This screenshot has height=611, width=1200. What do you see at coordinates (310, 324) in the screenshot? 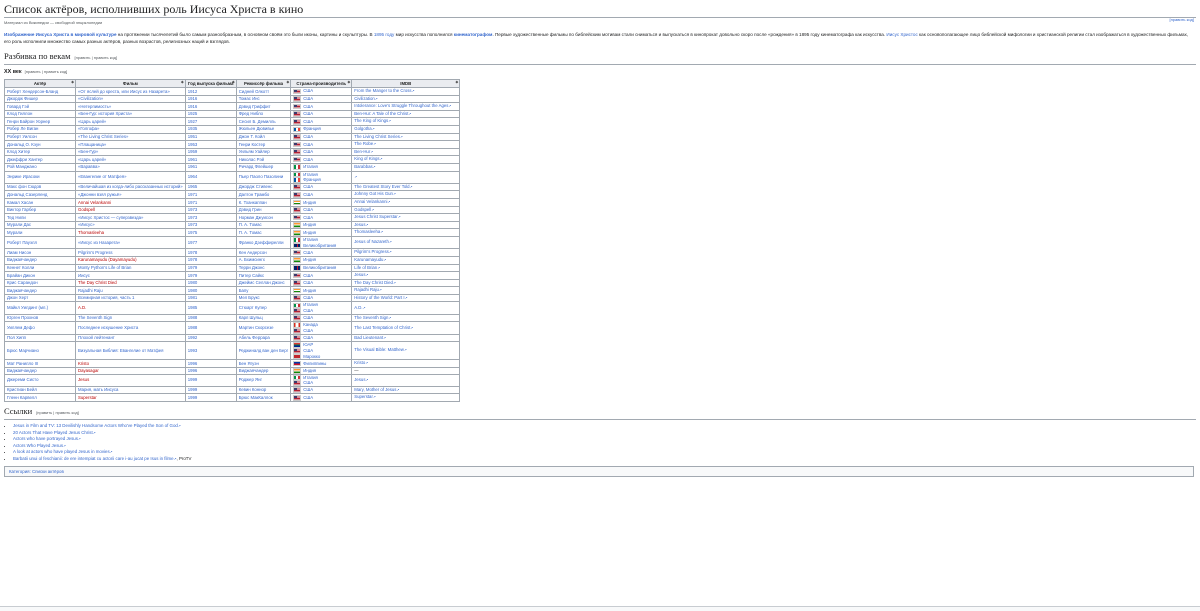
I see `country-link: Канада` at bounding box center [310, 324].